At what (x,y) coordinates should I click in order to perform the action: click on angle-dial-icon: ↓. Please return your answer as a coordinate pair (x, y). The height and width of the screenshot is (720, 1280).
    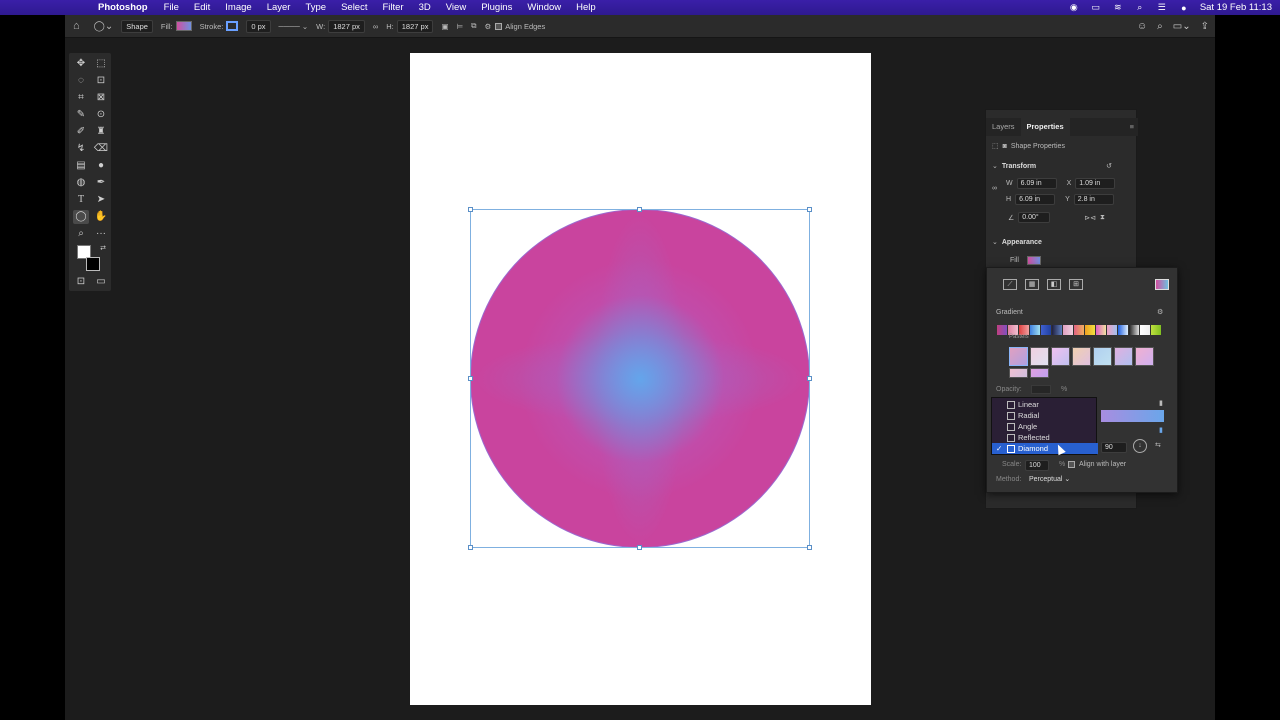
    Looking at the image, I should click on (1140, 446).